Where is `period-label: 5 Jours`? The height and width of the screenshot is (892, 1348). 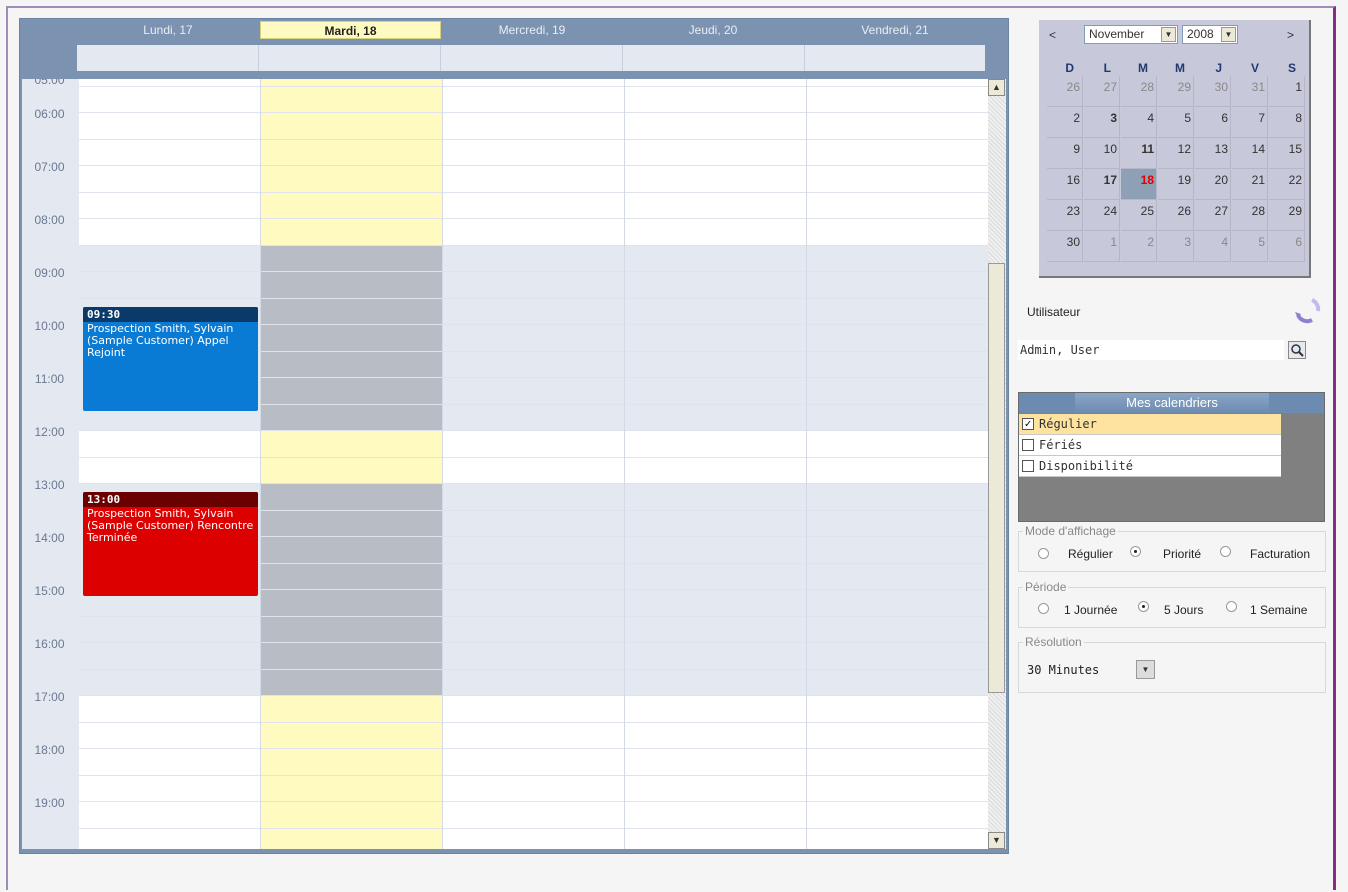
period-label: 5 Jours is located at coordinates (1184, 610).